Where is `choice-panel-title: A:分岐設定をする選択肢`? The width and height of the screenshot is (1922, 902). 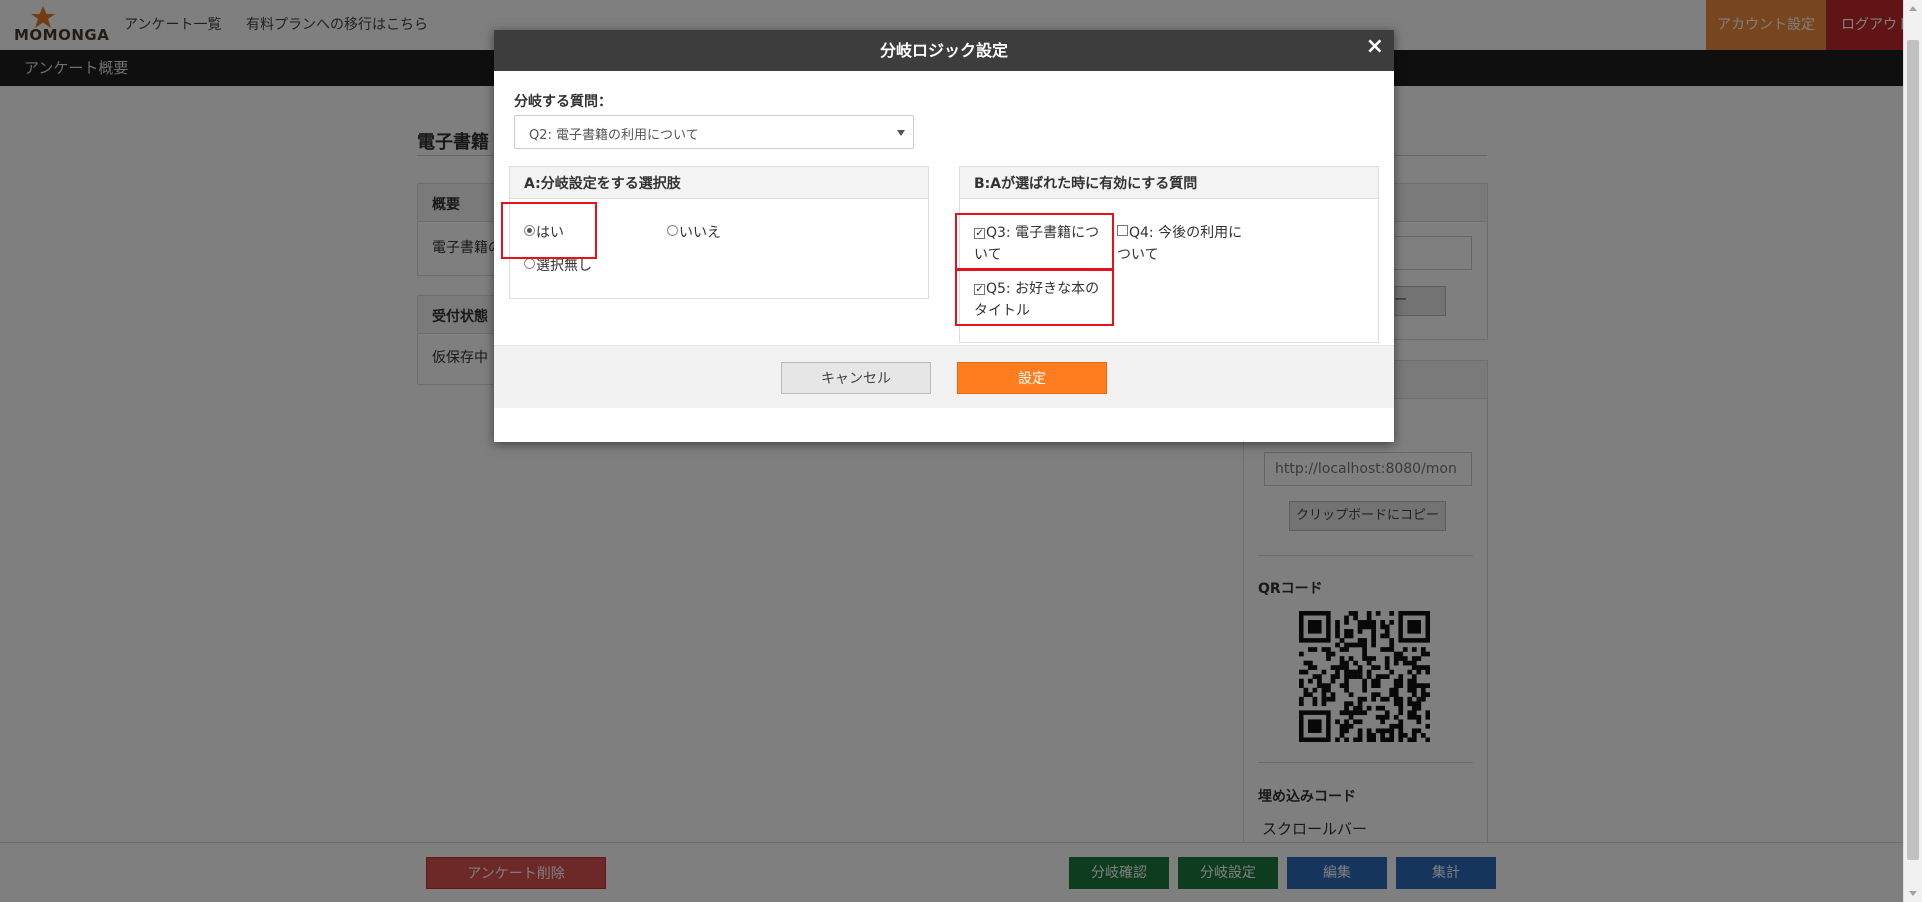
choice-panel-title: A:分岐設定をする選択肢 is located at coordinates (719, 183).